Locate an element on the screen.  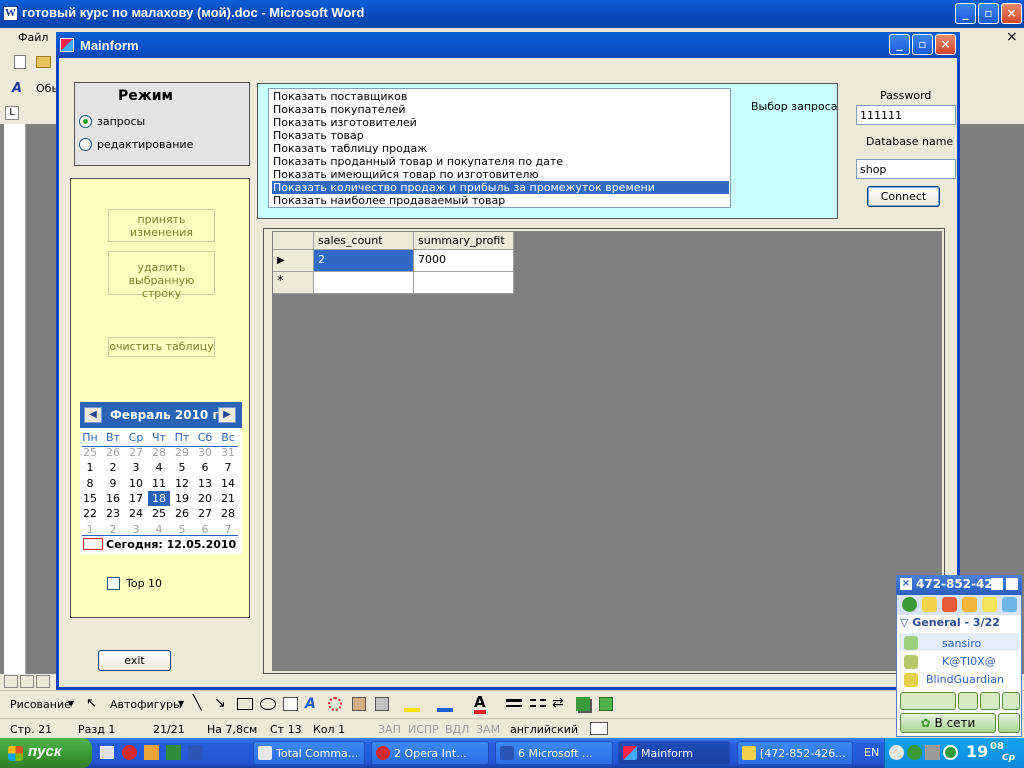
line-color-icon is located at coordinates (445, 704).